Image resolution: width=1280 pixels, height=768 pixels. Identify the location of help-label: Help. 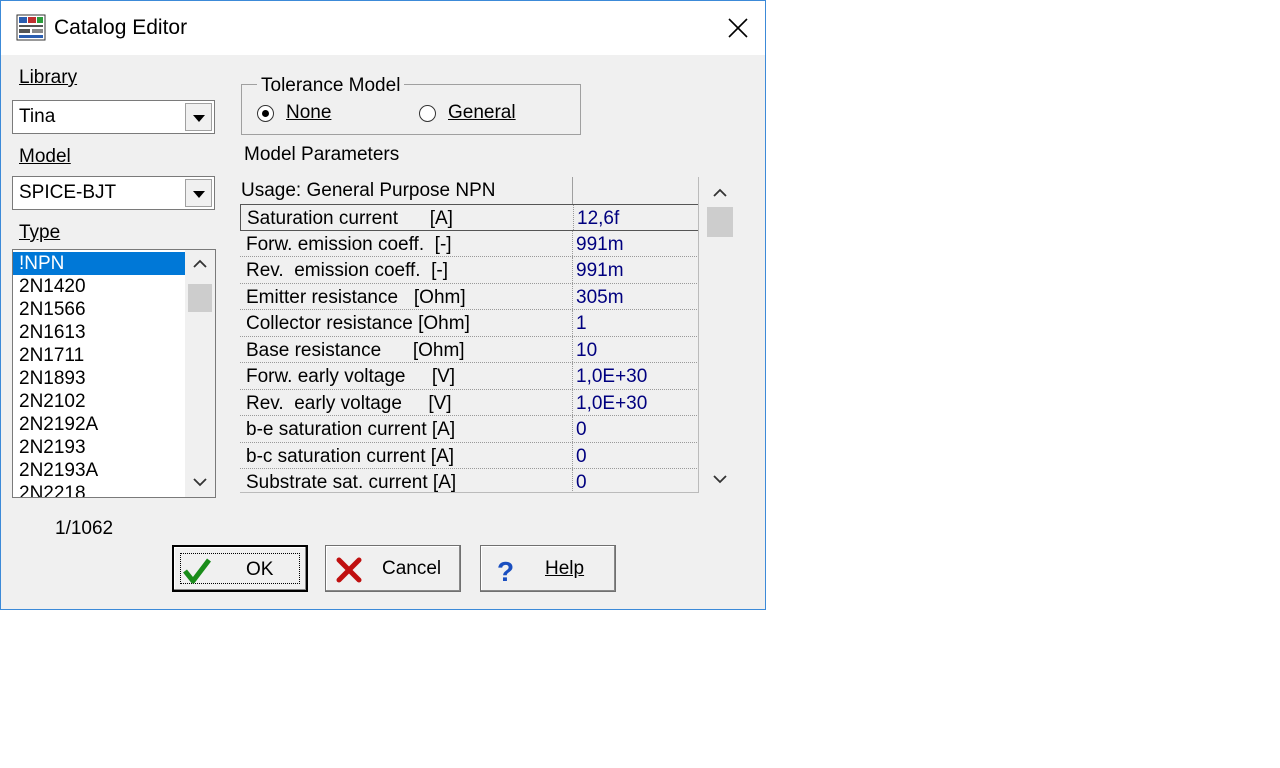
(565, 568).